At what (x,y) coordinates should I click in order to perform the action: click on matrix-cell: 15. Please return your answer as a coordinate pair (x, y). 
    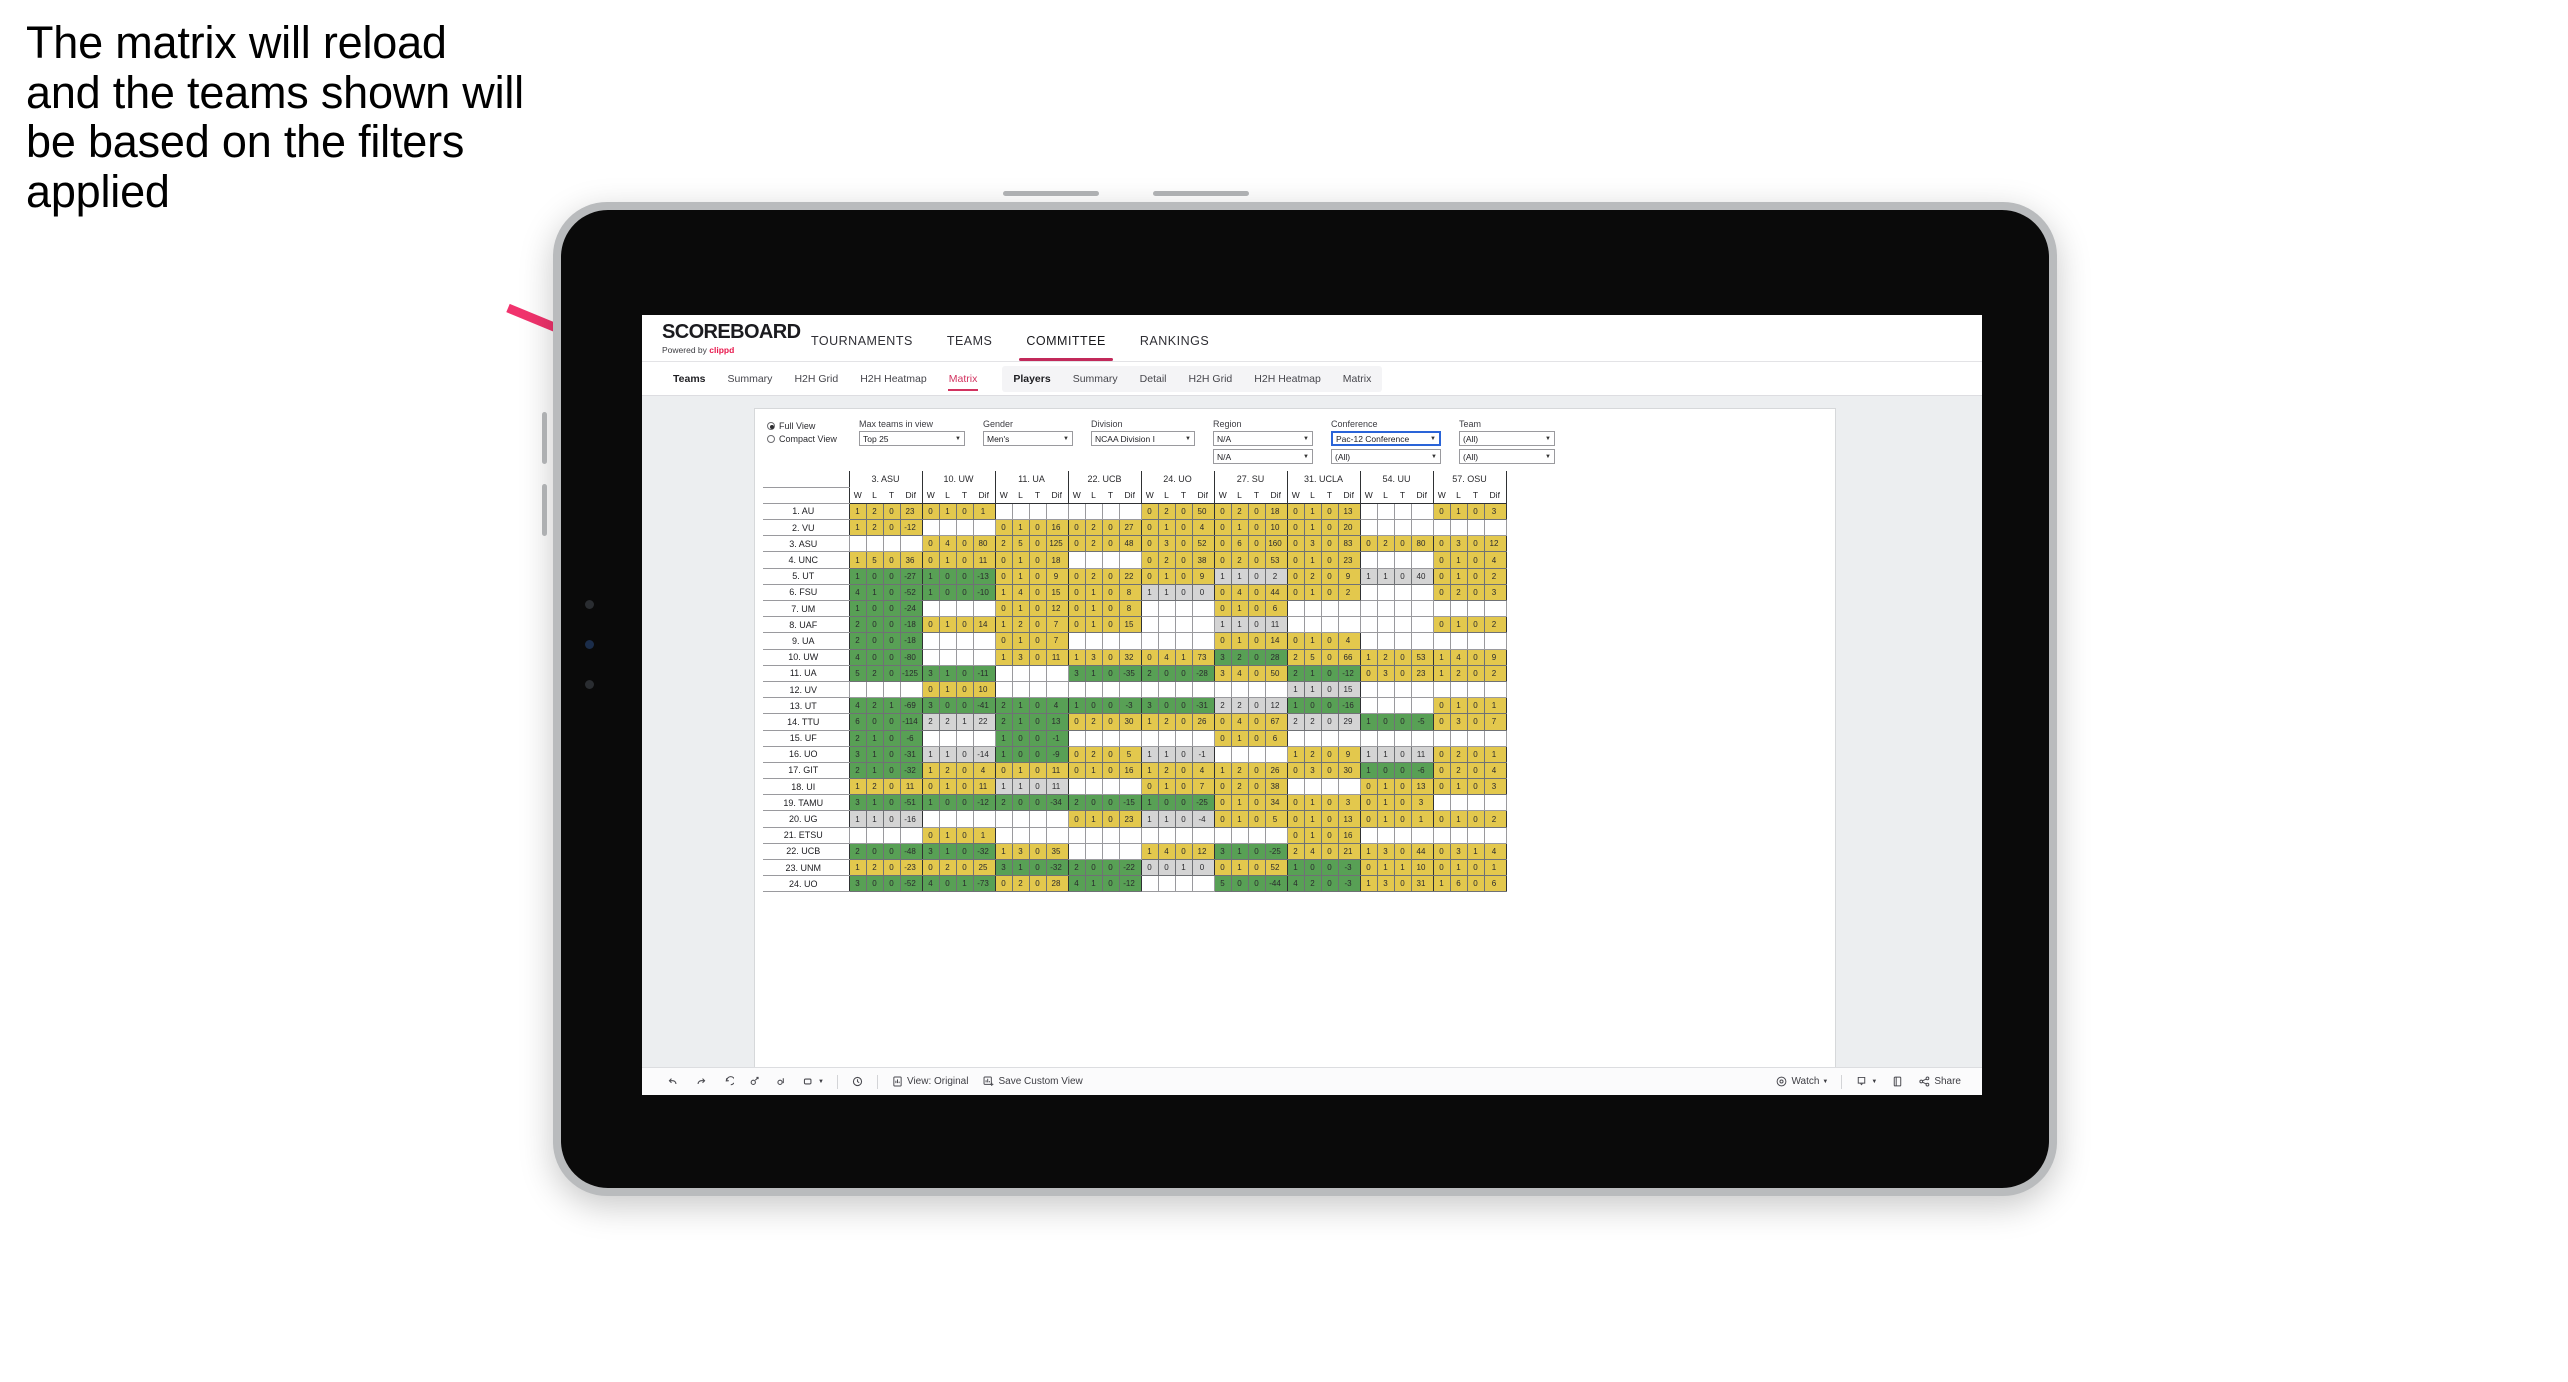
    Looking at the image, I should click on (1349, 689).